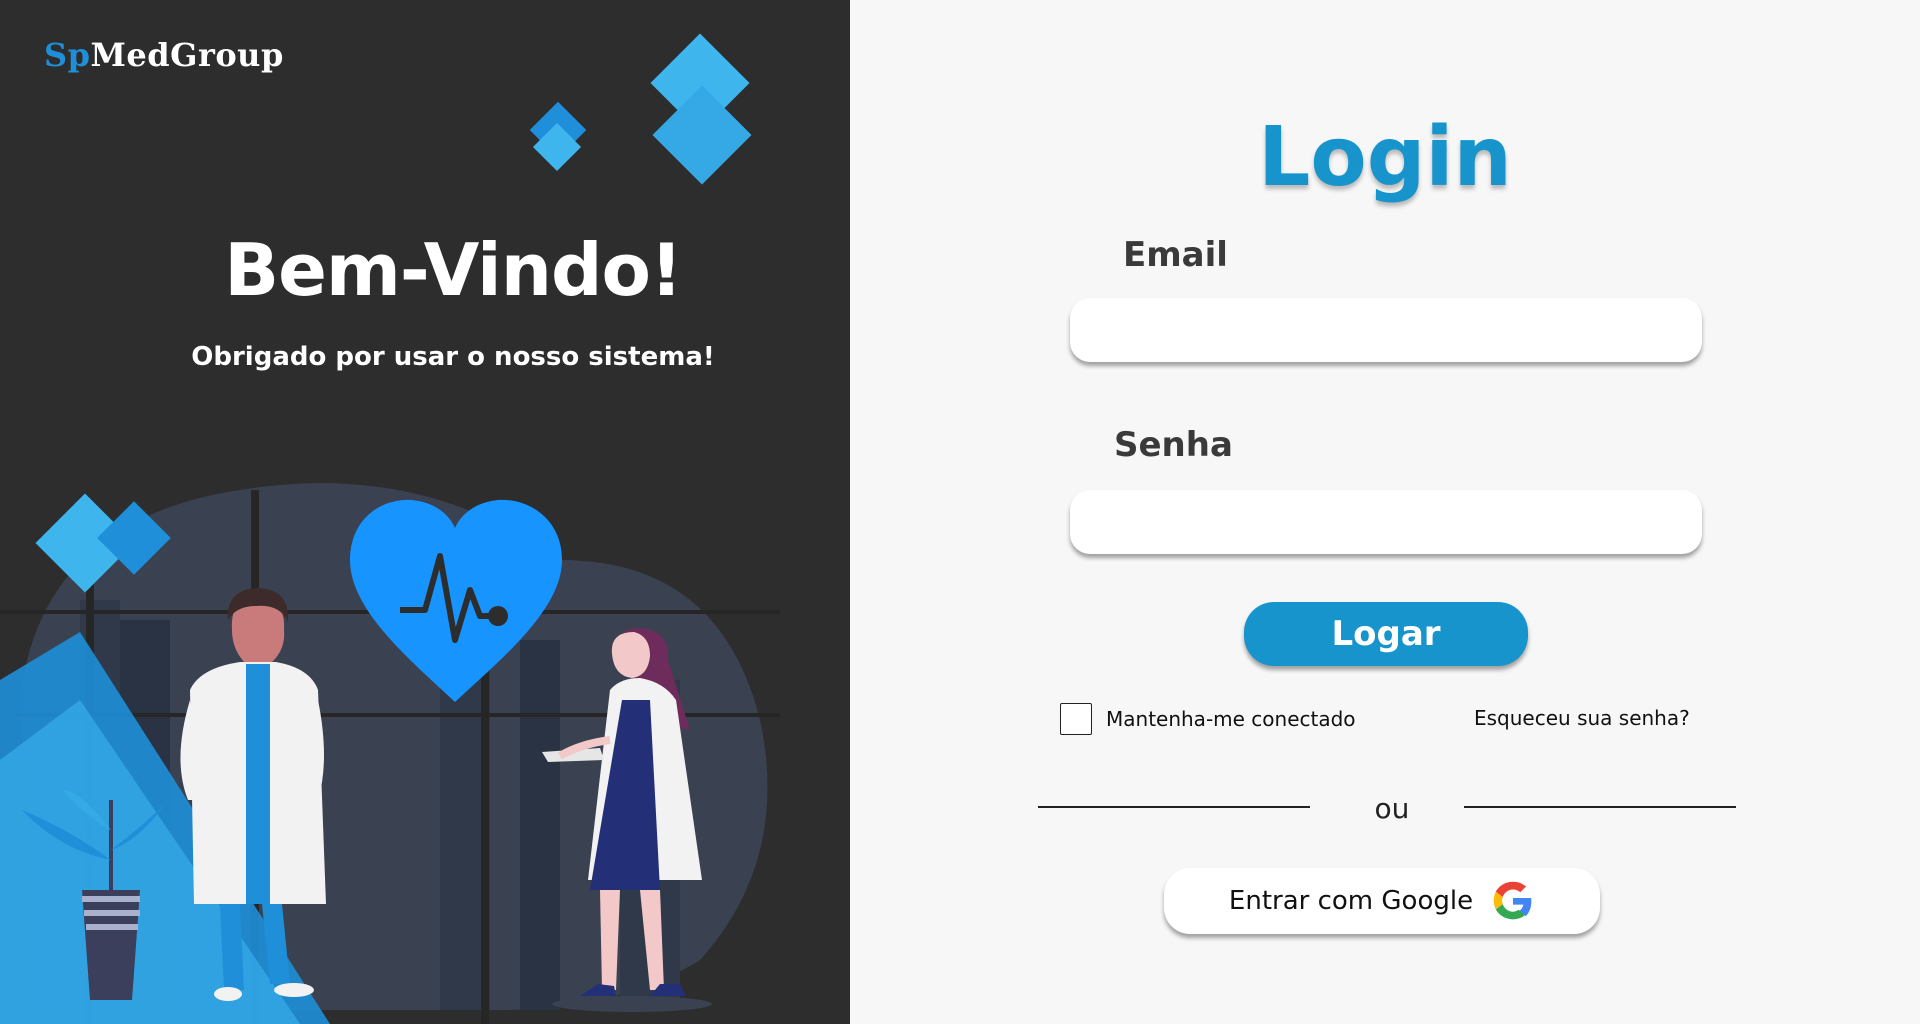 The width and height of the screenshot is (1920, 1024). Describe the element at coordinates (453, 357) in the screenshot. I see `welcome-subtitle: Obrigado por usar o nosso sistema!` at that location.